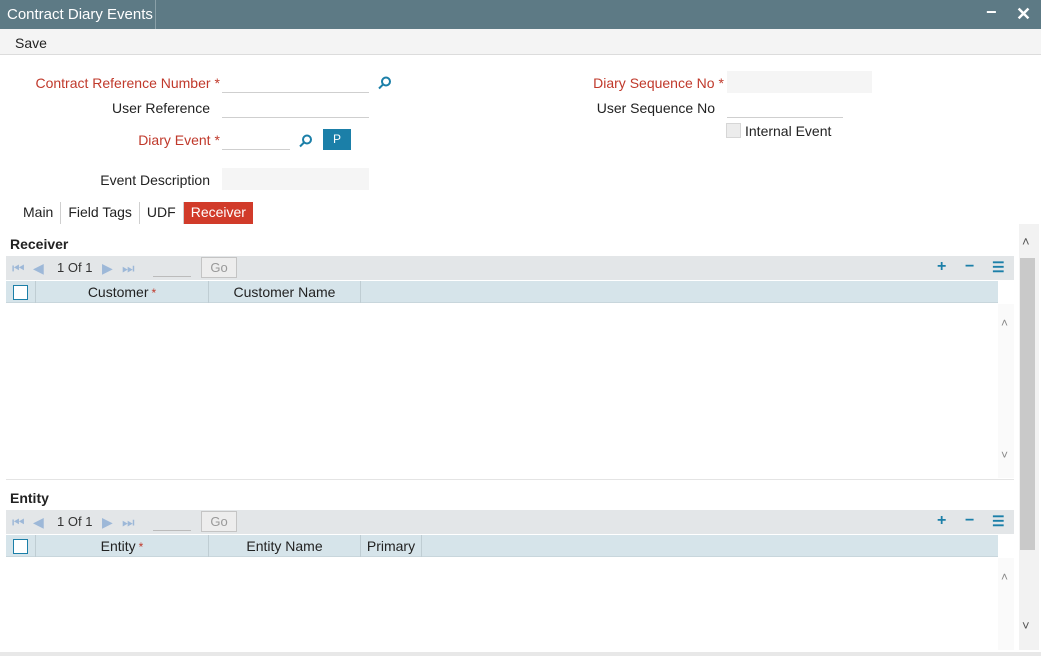 The height and width of the screenshot is (656, 1041). Describe the element at coordinates (510, 522) in the screenshot. I see `entity-pager-bar: ⏮ ◀ 1 Of 1 ▶ ⏭ Go + − ☰` at that location.